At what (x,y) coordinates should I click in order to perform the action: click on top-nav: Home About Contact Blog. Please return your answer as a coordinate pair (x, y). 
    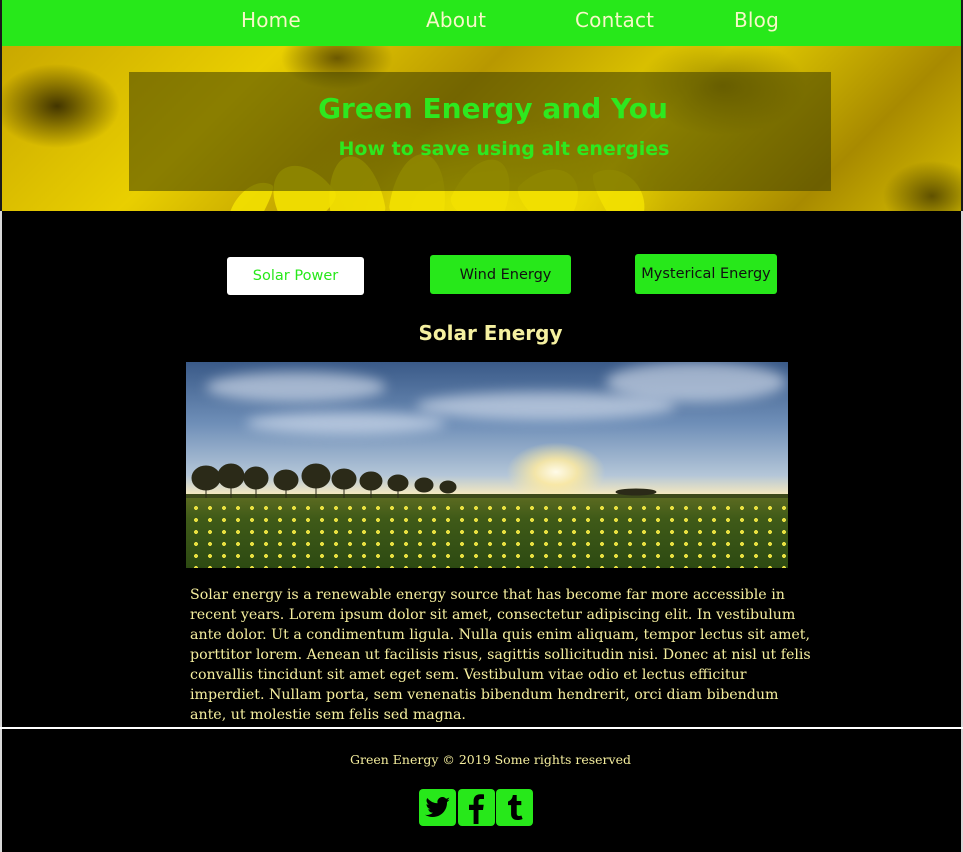
    Looking at the image, I should click on (481, 23).